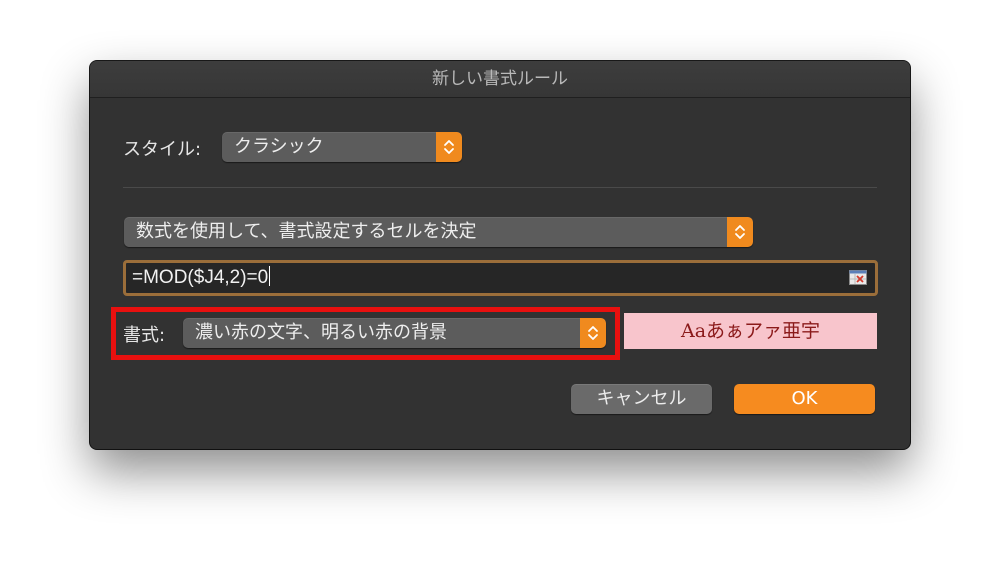 The width and height of the screenshot is (1000, 569). I want to click on formula-value: =MOD($J4,2)=0, so click(200, 277).